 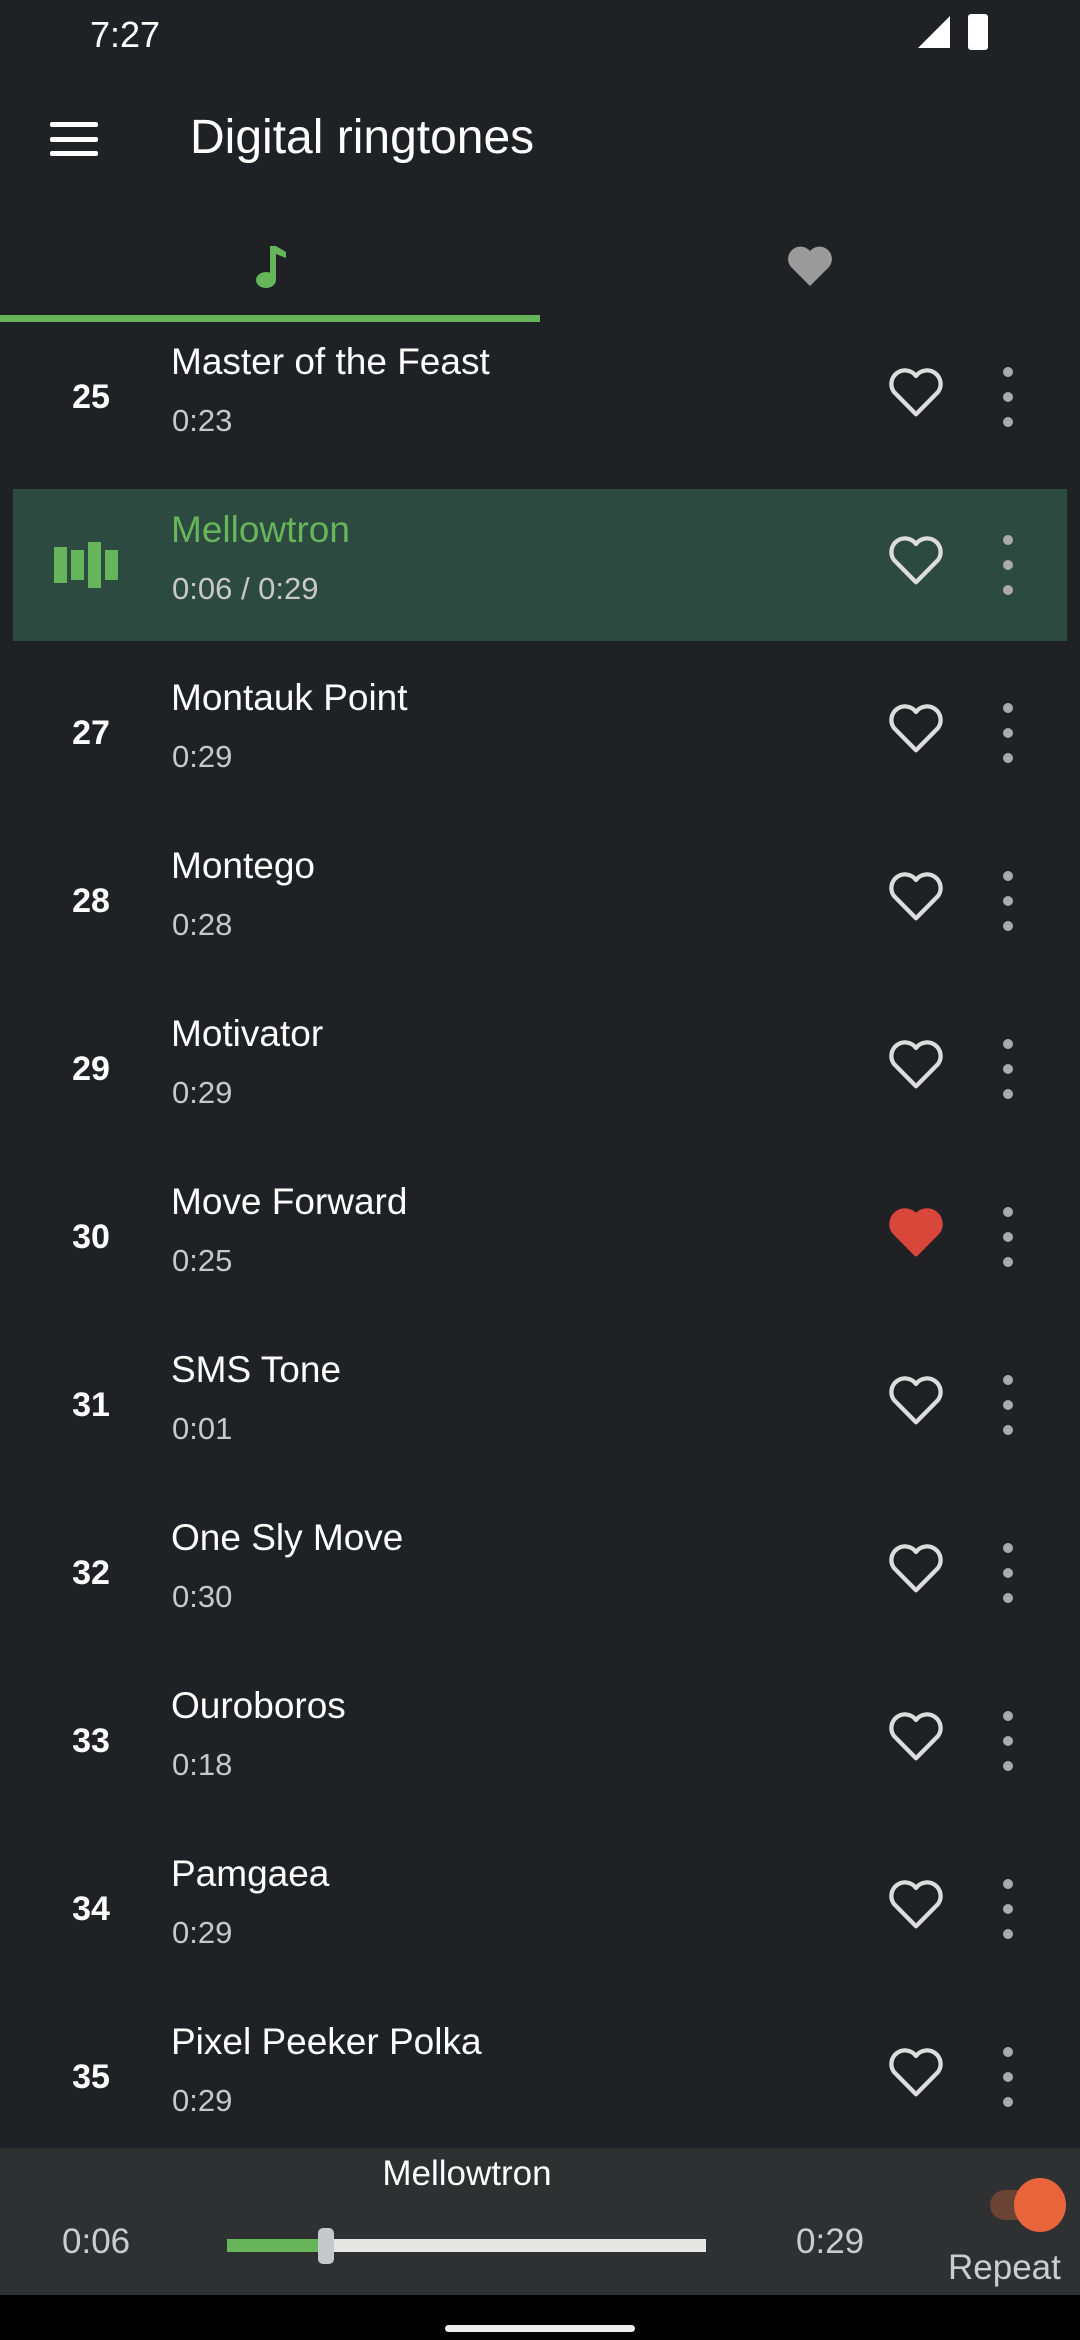 What do you see at coordinates (466, 2246) in the screenshot?
I see `seek-slider` at bounding box center [466, 2246].